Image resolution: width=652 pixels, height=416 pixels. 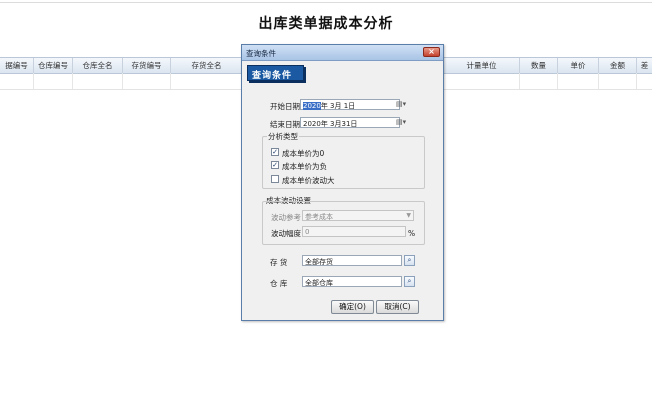 I want to click on column-header-warehouse-name: 仓库全名, so click(x=98, y=65).